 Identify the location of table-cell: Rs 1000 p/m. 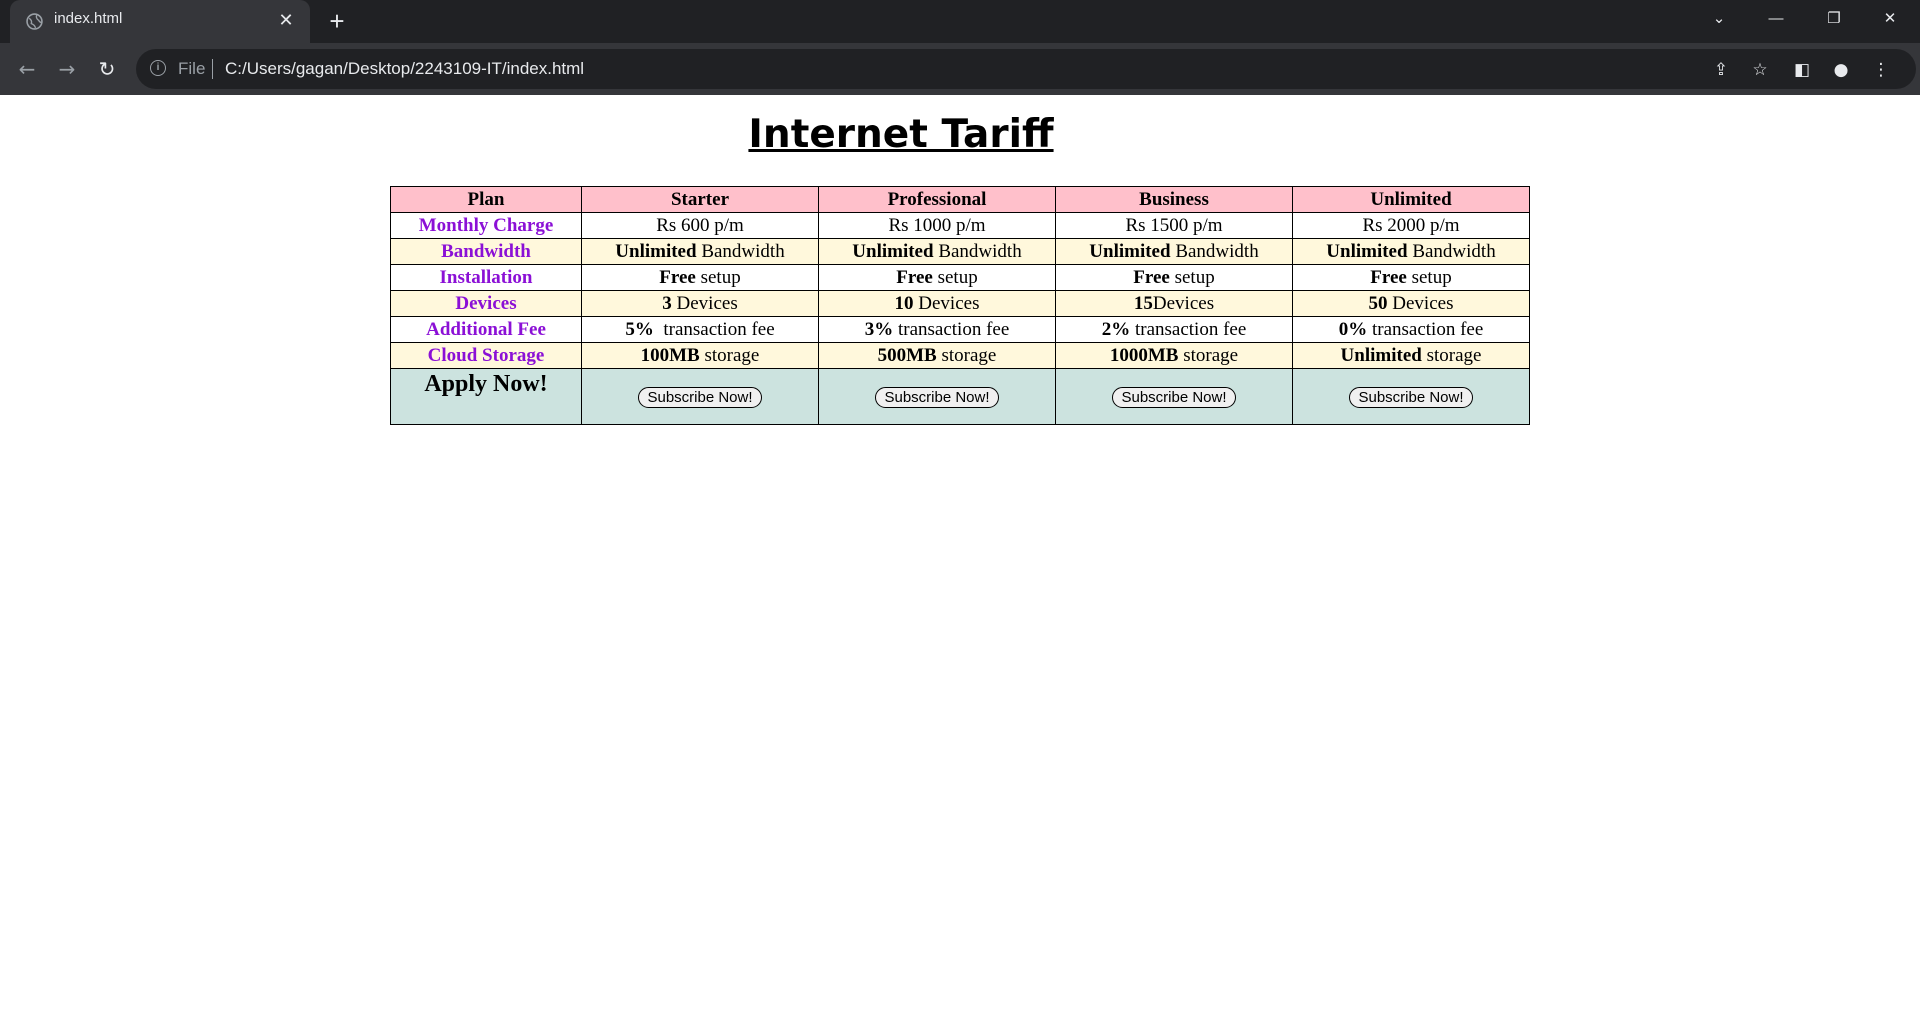
(937, 225).